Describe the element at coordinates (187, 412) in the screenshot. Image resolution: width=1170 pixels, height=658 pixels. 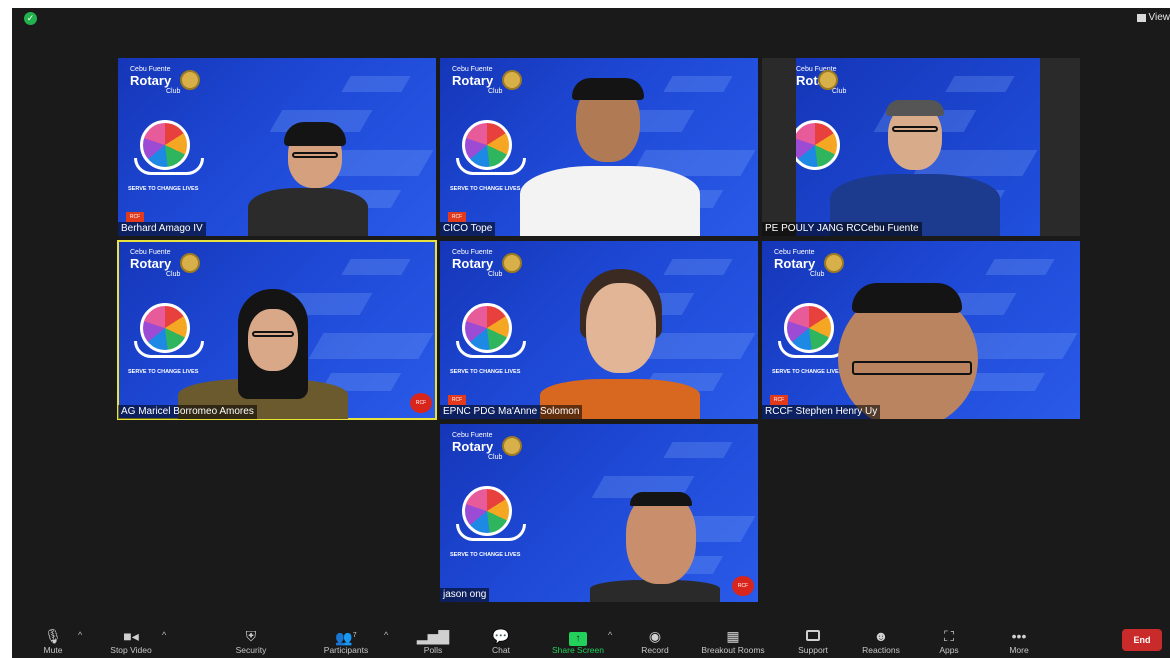
I see `participant-name-label: AG Maricel Borromeo Amores` at that location.